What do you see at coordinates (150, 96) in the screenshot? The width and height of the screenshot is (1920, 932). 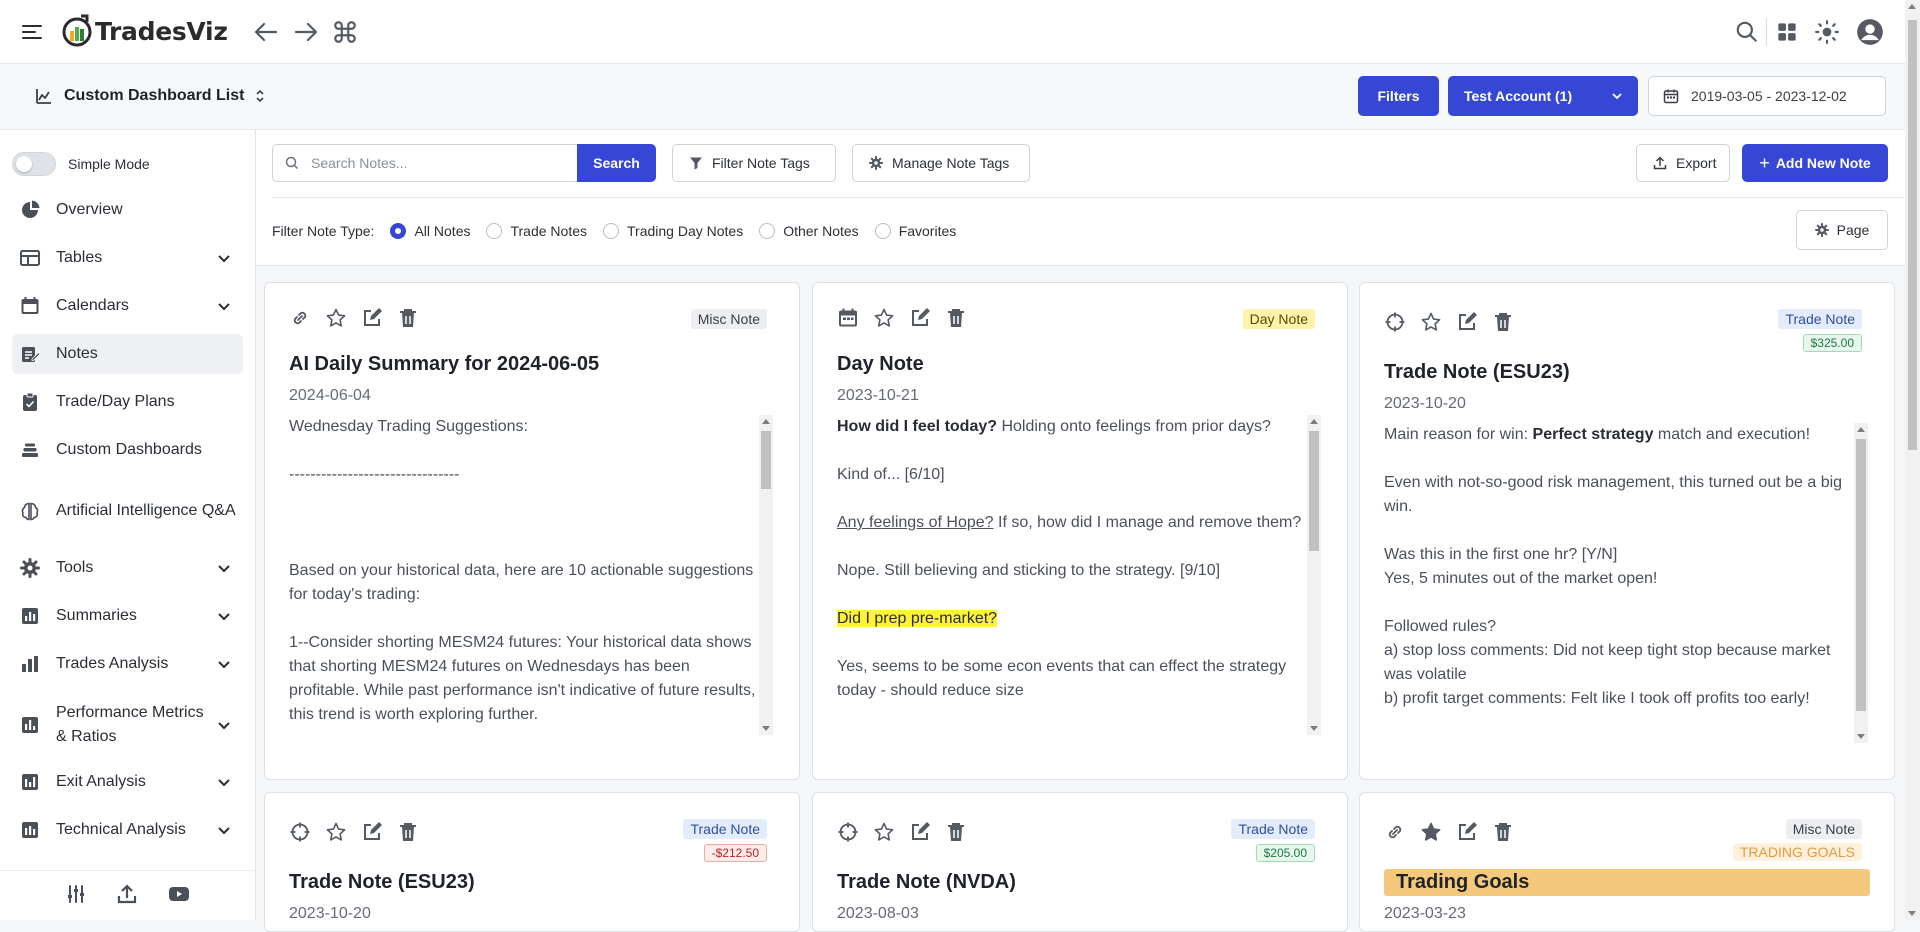 I see `dashboard-selector: Custom Dashboard List` at bounding box center [150, 96].